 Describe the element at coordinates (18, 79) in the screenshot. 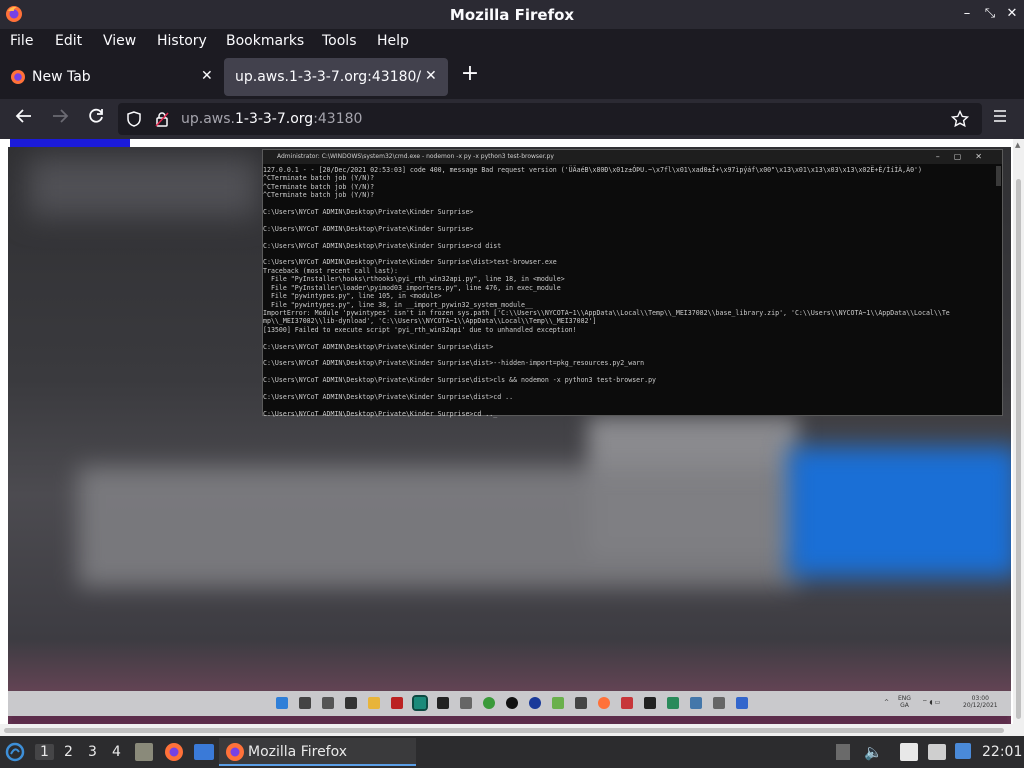

I see `firefox-favicon-icon` at that location.